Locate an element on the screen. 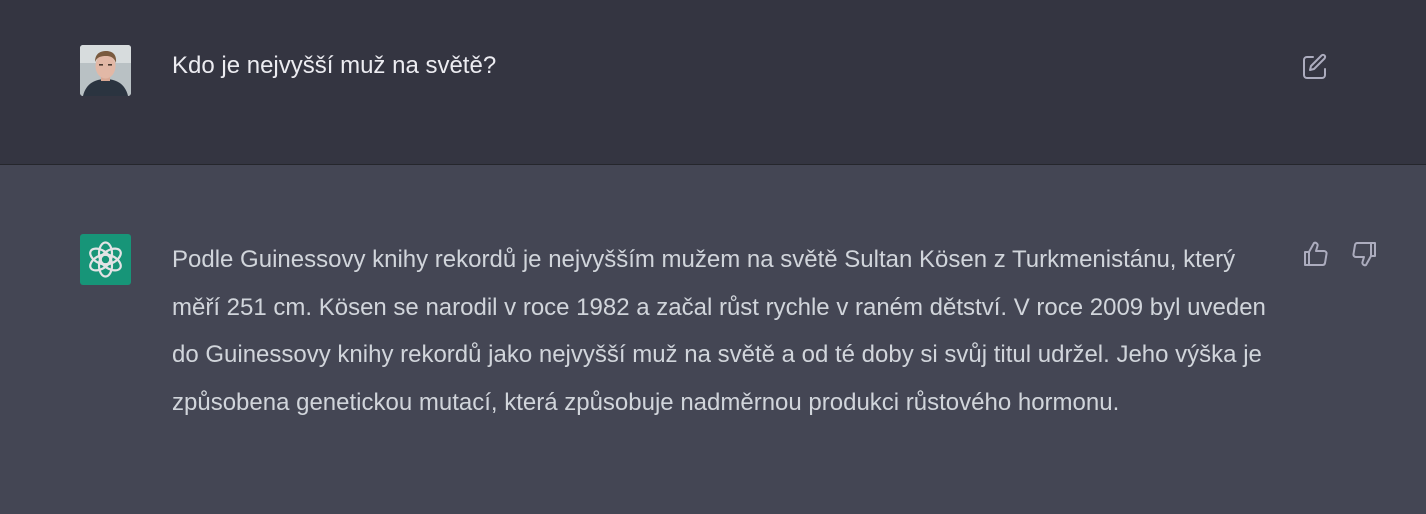 The width and height of the screenshot is (1426, 514). user-avatar is located at coordinates (105, 70).